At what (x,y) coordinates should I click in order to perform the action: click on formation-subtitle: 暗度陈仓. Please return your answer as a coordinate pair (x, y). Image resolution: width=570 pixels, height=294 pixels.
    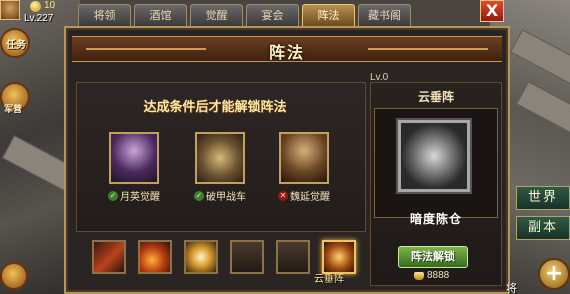
    Looking at the image, I should click on (435, 219).